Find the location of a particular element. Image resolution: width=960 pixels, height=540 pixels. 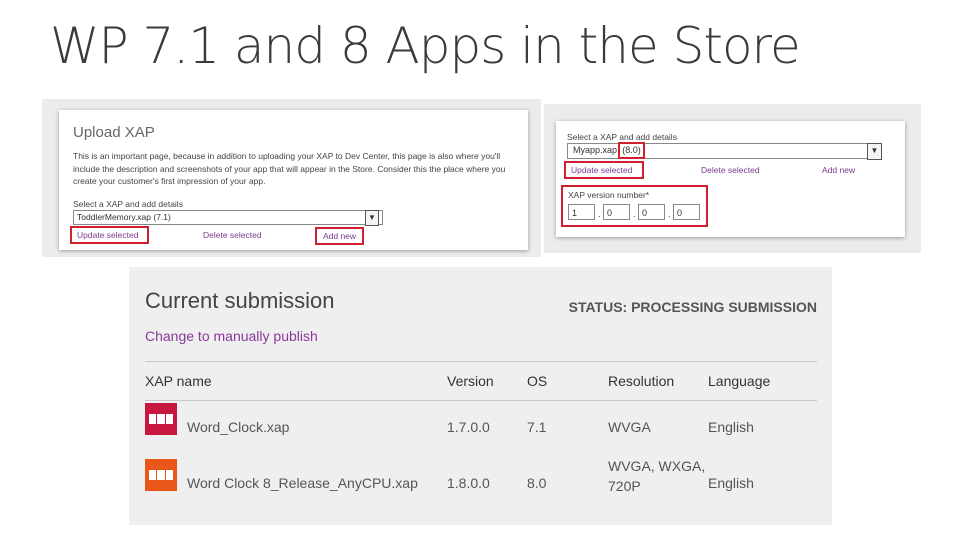

column-header-resolution: Resolution is located at coordinates (641, 381).